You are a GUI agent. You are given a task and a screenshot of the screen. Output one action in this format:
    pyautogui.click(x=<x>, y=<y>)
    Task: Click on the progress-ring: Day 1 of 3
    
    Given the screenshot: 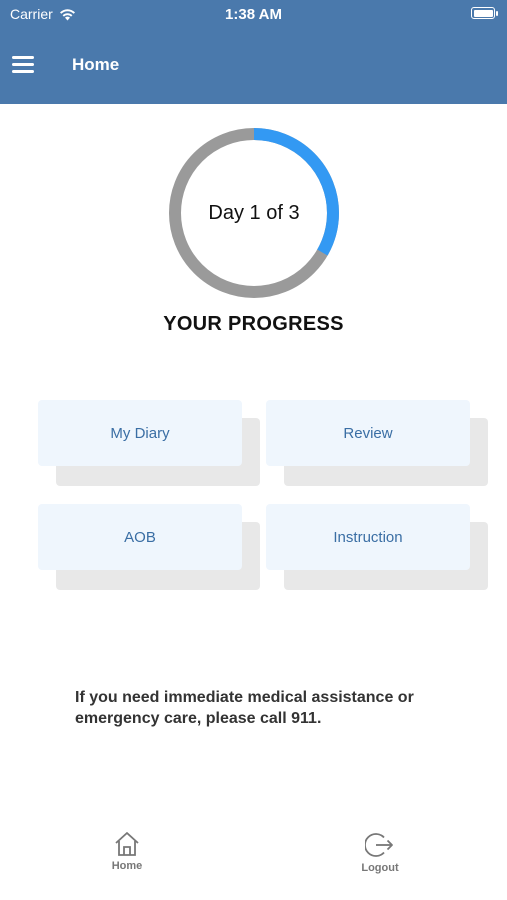 What is the action you would take?
    pyautogui.click(x=254, y=213)
    